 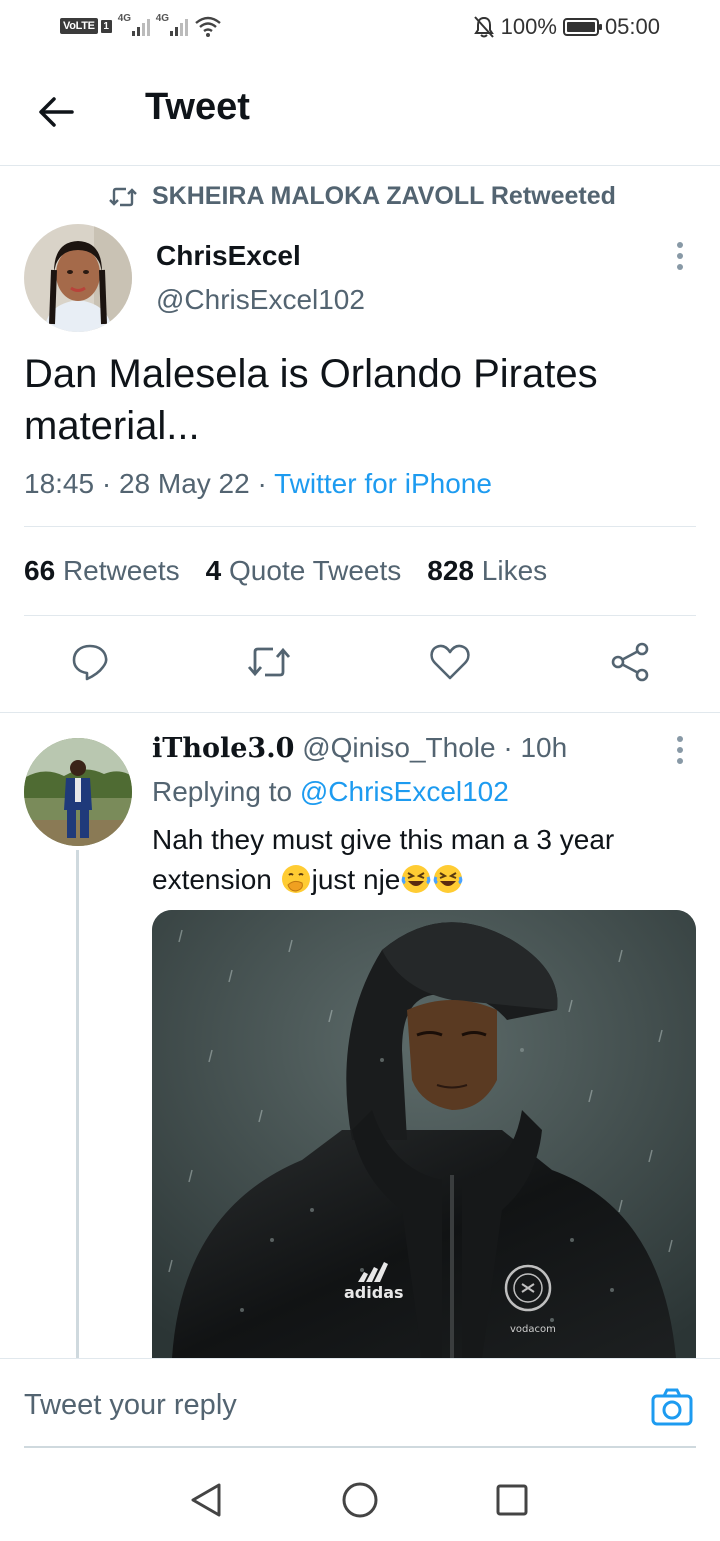 I want to click on nav-back-icon, so click(x=206, y=1500).